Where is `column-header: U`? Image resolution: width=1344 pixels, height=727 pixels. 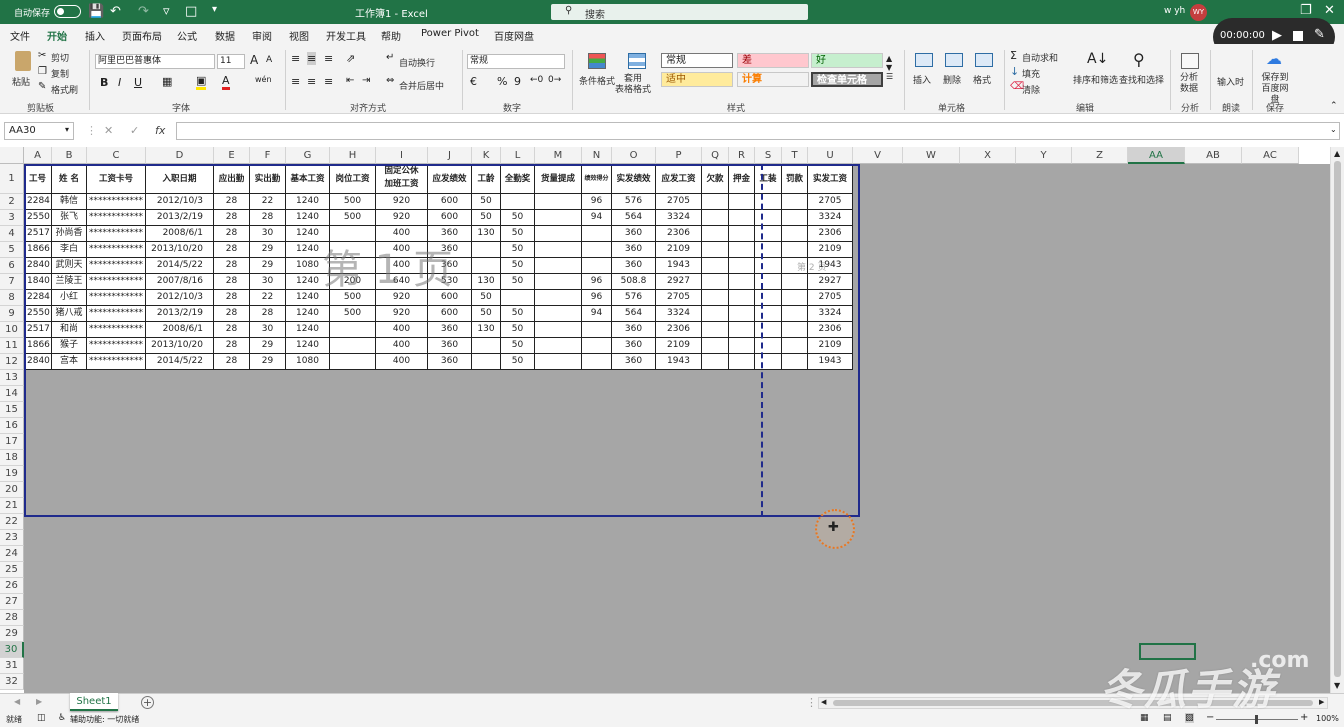
column-header: U is located at coordinates (830, 155).